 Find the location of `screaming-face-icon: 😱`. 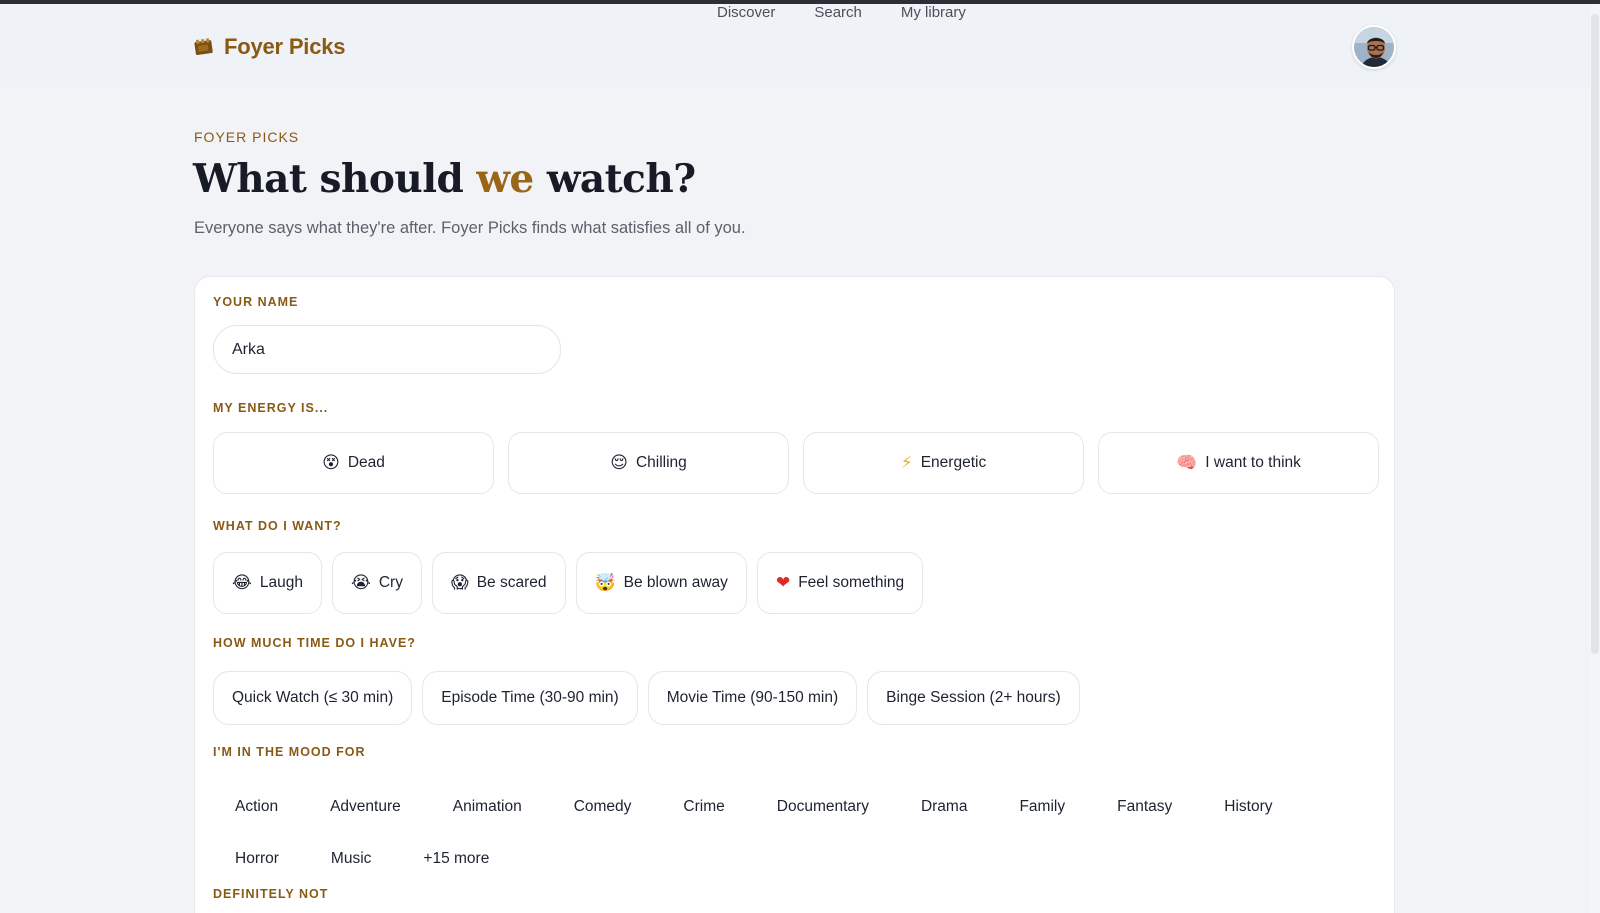

screaming-face-icon: 😱 is located at coordinates (459, 582).